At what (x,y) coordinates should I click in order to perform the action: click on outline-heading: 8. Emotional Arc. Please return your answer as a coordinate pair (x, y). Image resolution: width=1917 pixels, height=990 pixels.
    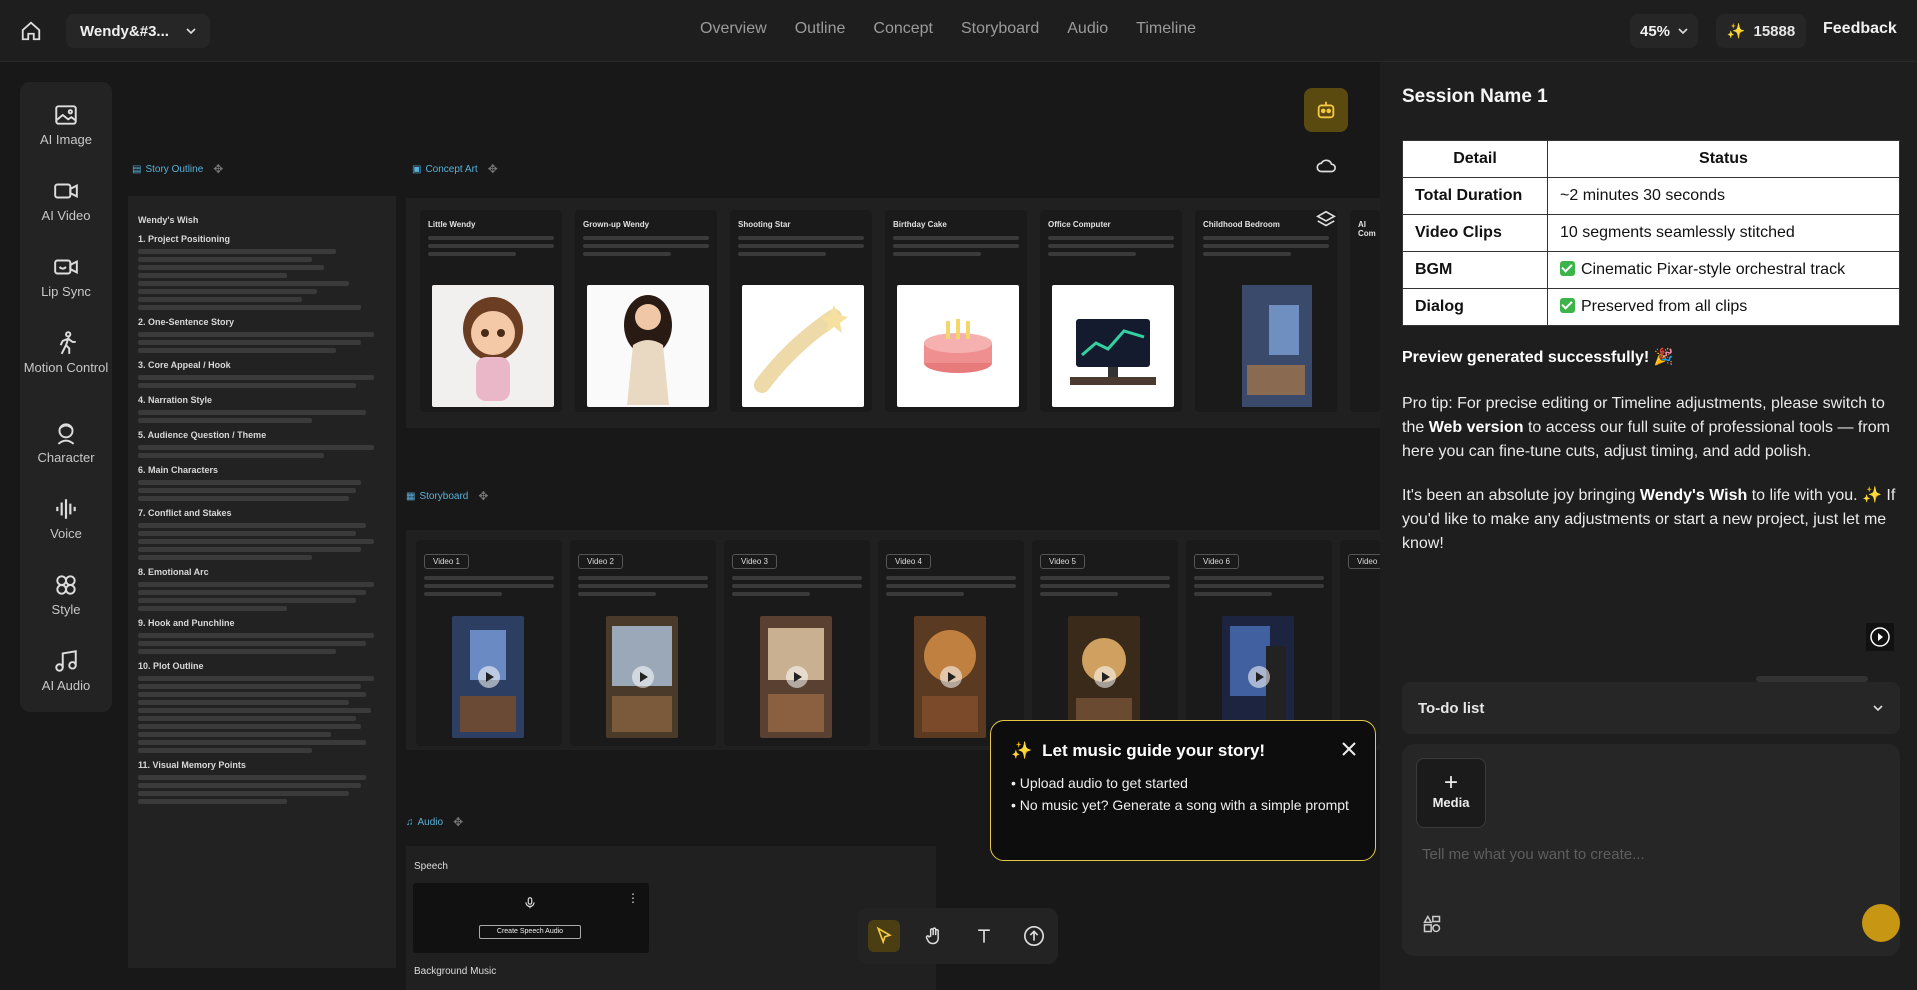
    Looking at the image, I should click on (173, 572).